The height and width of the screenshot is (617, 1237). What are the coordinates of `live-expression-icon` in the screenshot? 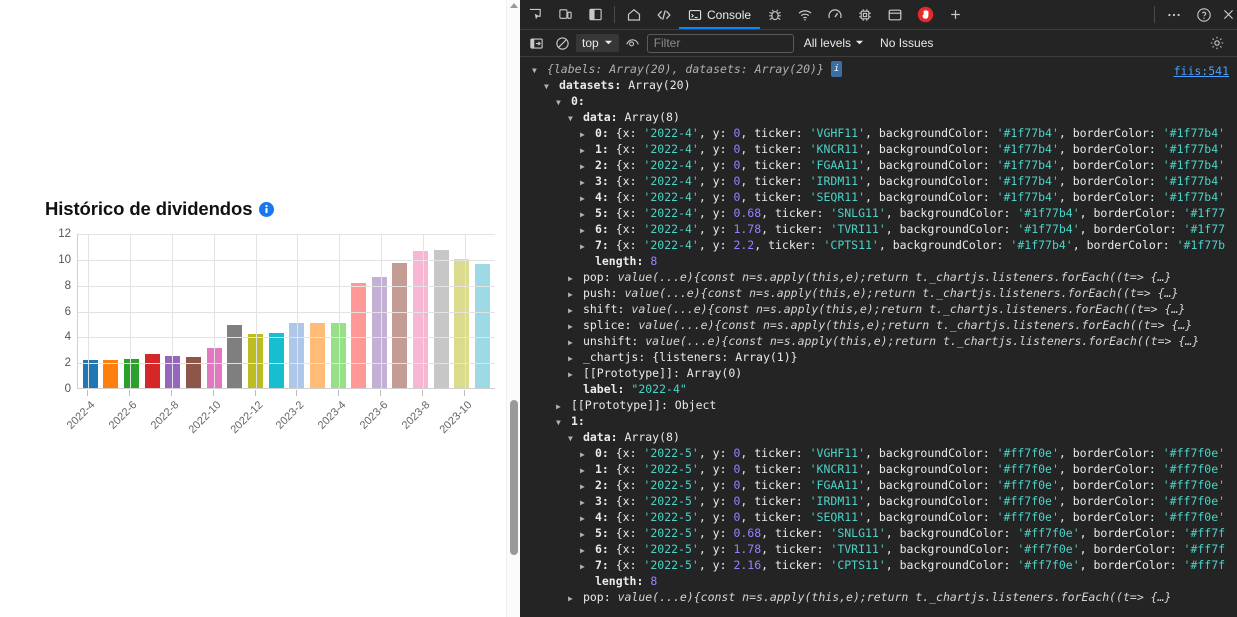 It's located at (633, 43).